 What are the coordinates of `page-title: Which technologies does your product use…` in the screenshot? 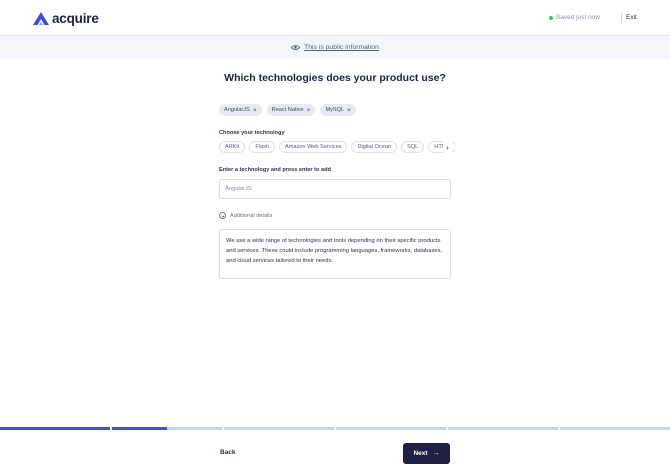 It's located at (335, 78).